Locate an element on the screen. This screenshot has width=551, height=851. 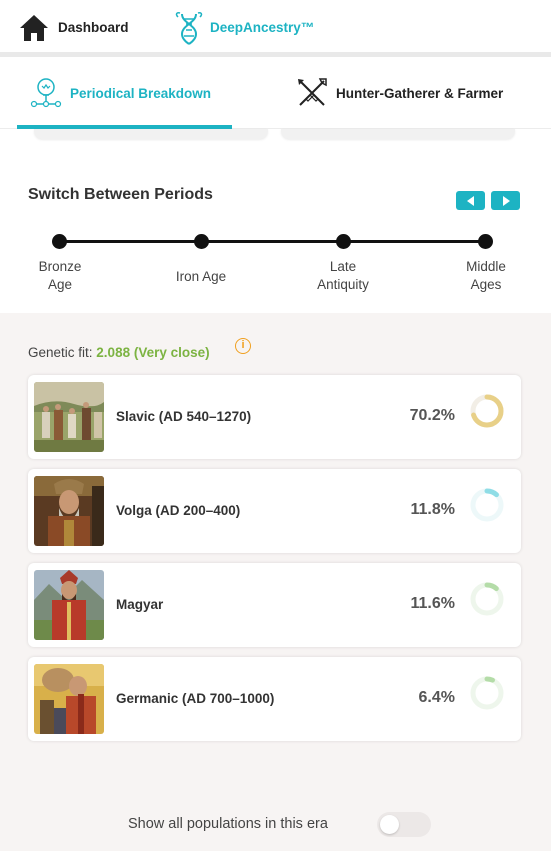
period-dot-late-antiquity is located at coordinates (343, 241).